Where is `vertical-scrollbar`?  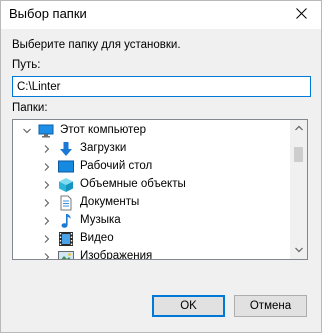
vertical-scrollbar is located at coordinates (298, 189).